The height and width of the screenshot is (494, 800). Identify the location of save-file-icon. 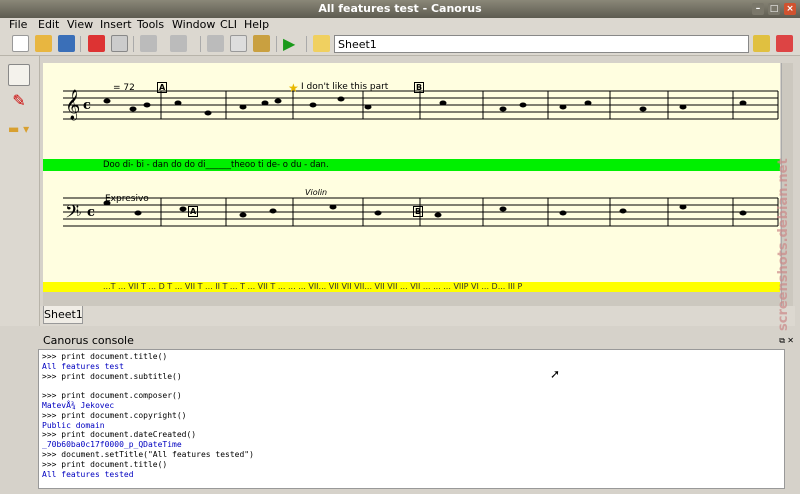
(66, 43).